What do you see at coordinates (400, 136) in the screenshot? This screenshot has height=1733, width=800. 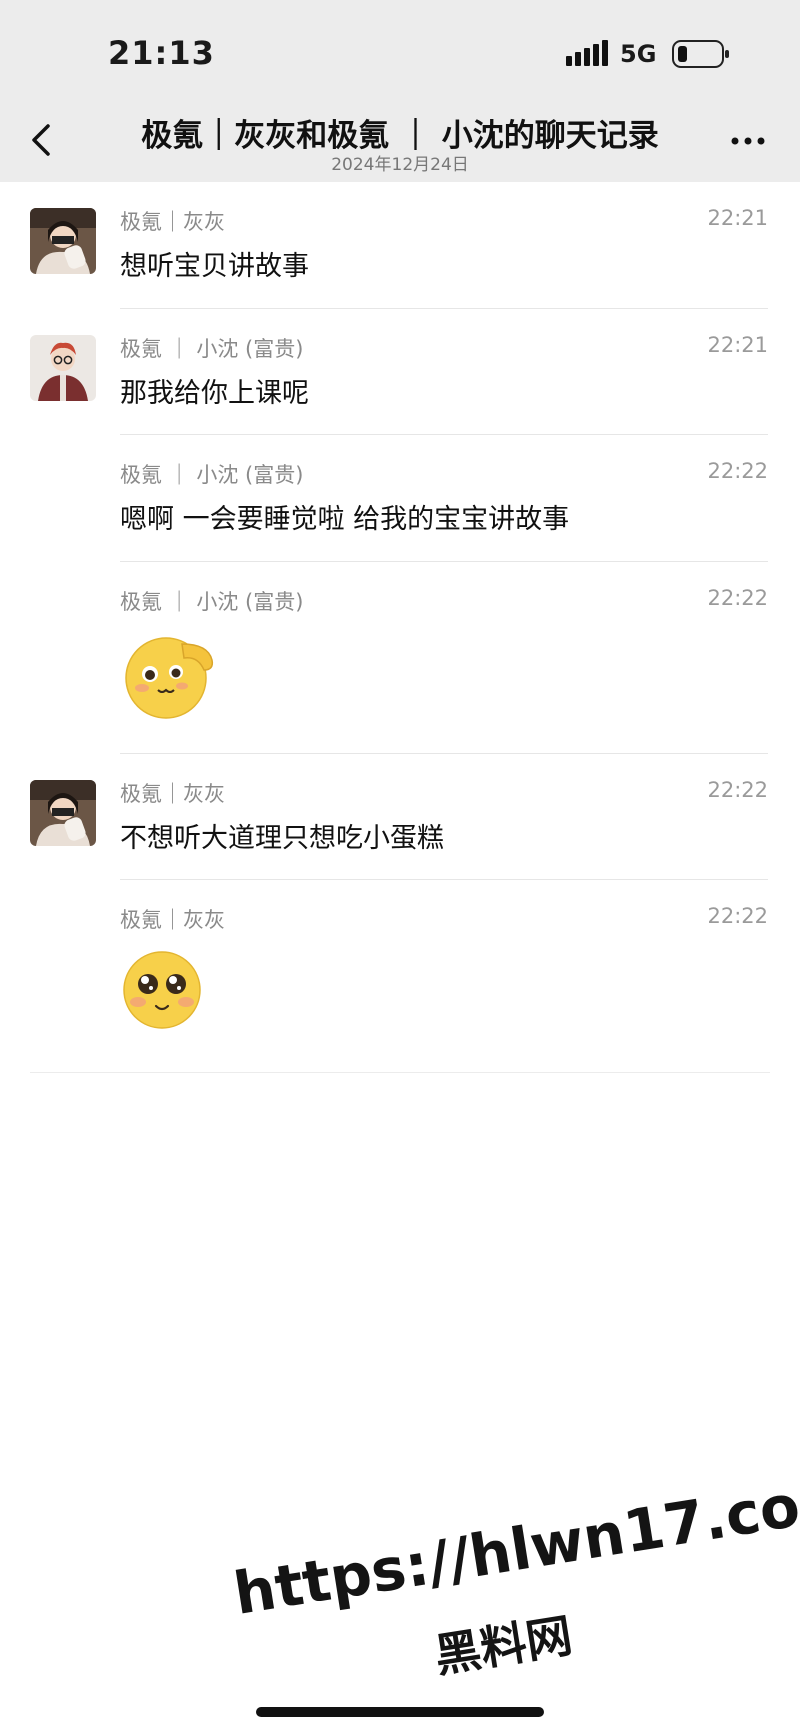 I see `page-title: 极氪｜灰灰和极氪 ｜ 小沈的聊天记录` at bounding box center [400, 136].